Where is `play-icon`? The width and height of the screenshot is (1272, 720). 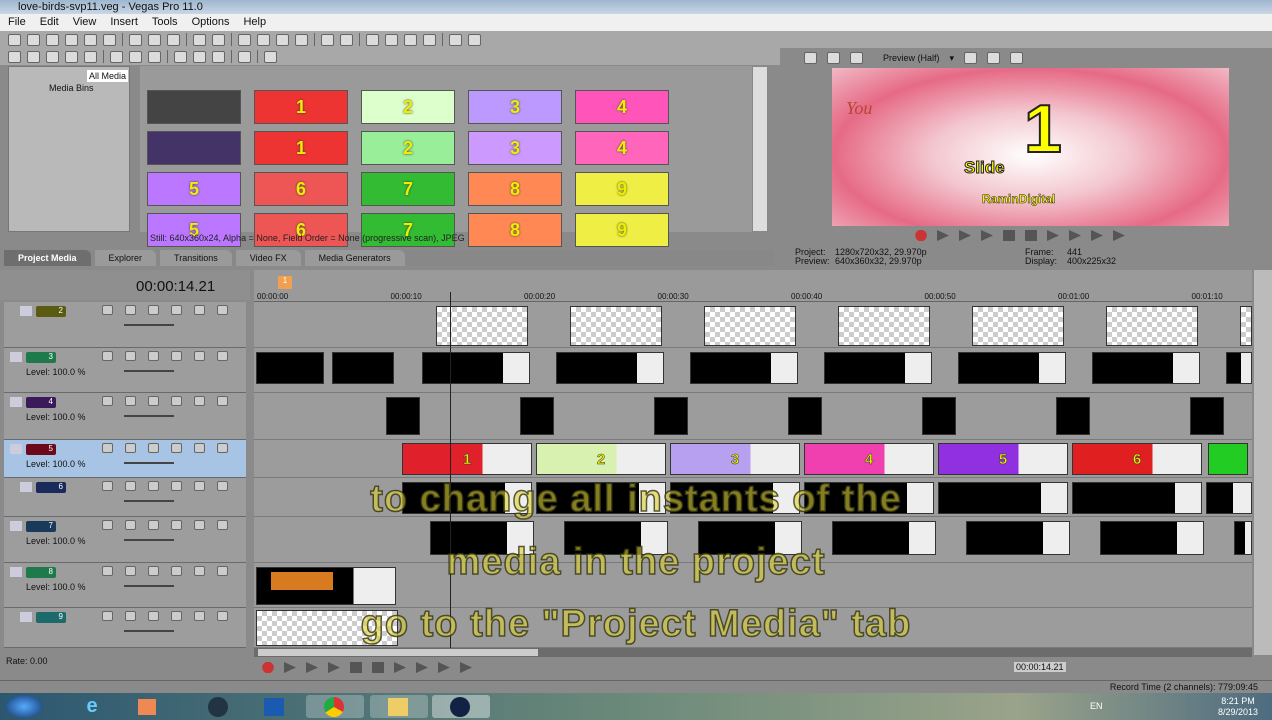
play-icon is located at coordinates (334, 667).